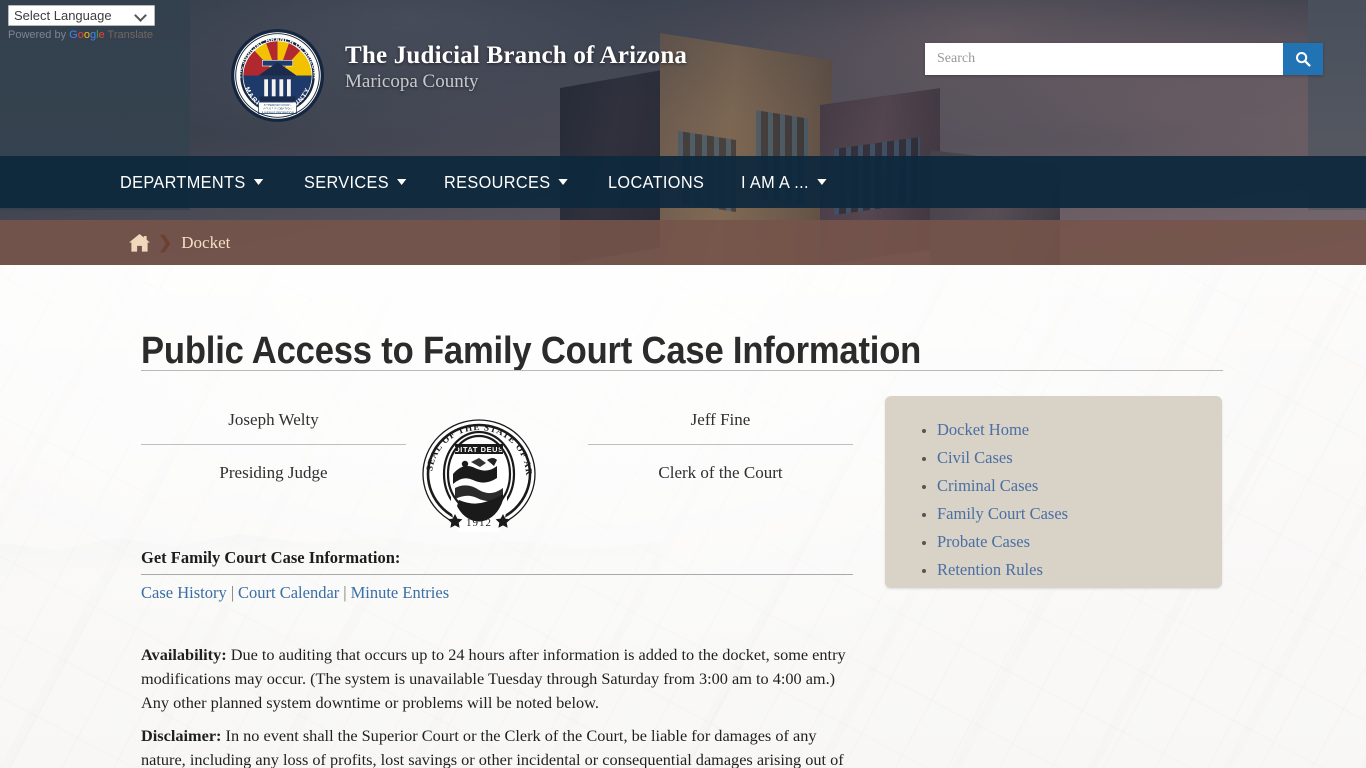 The height and width of the screenshot is (768, 1366). I want to click on official-role: Presiding Judge, so click(273, 472).